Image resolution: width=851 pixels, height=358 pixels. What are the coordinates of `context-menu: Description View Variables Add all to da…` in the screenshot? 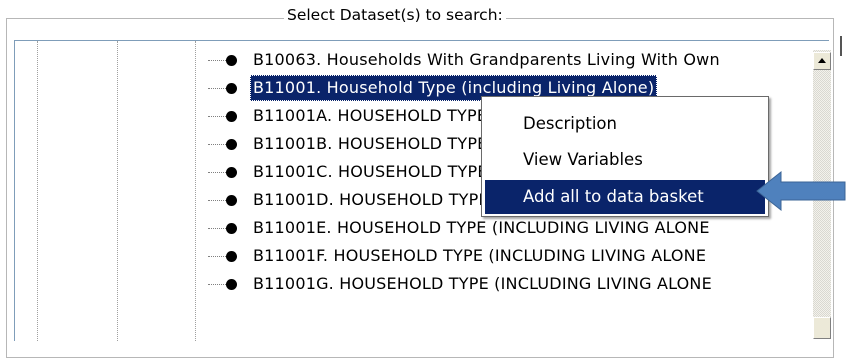 It's located at (625, 156).